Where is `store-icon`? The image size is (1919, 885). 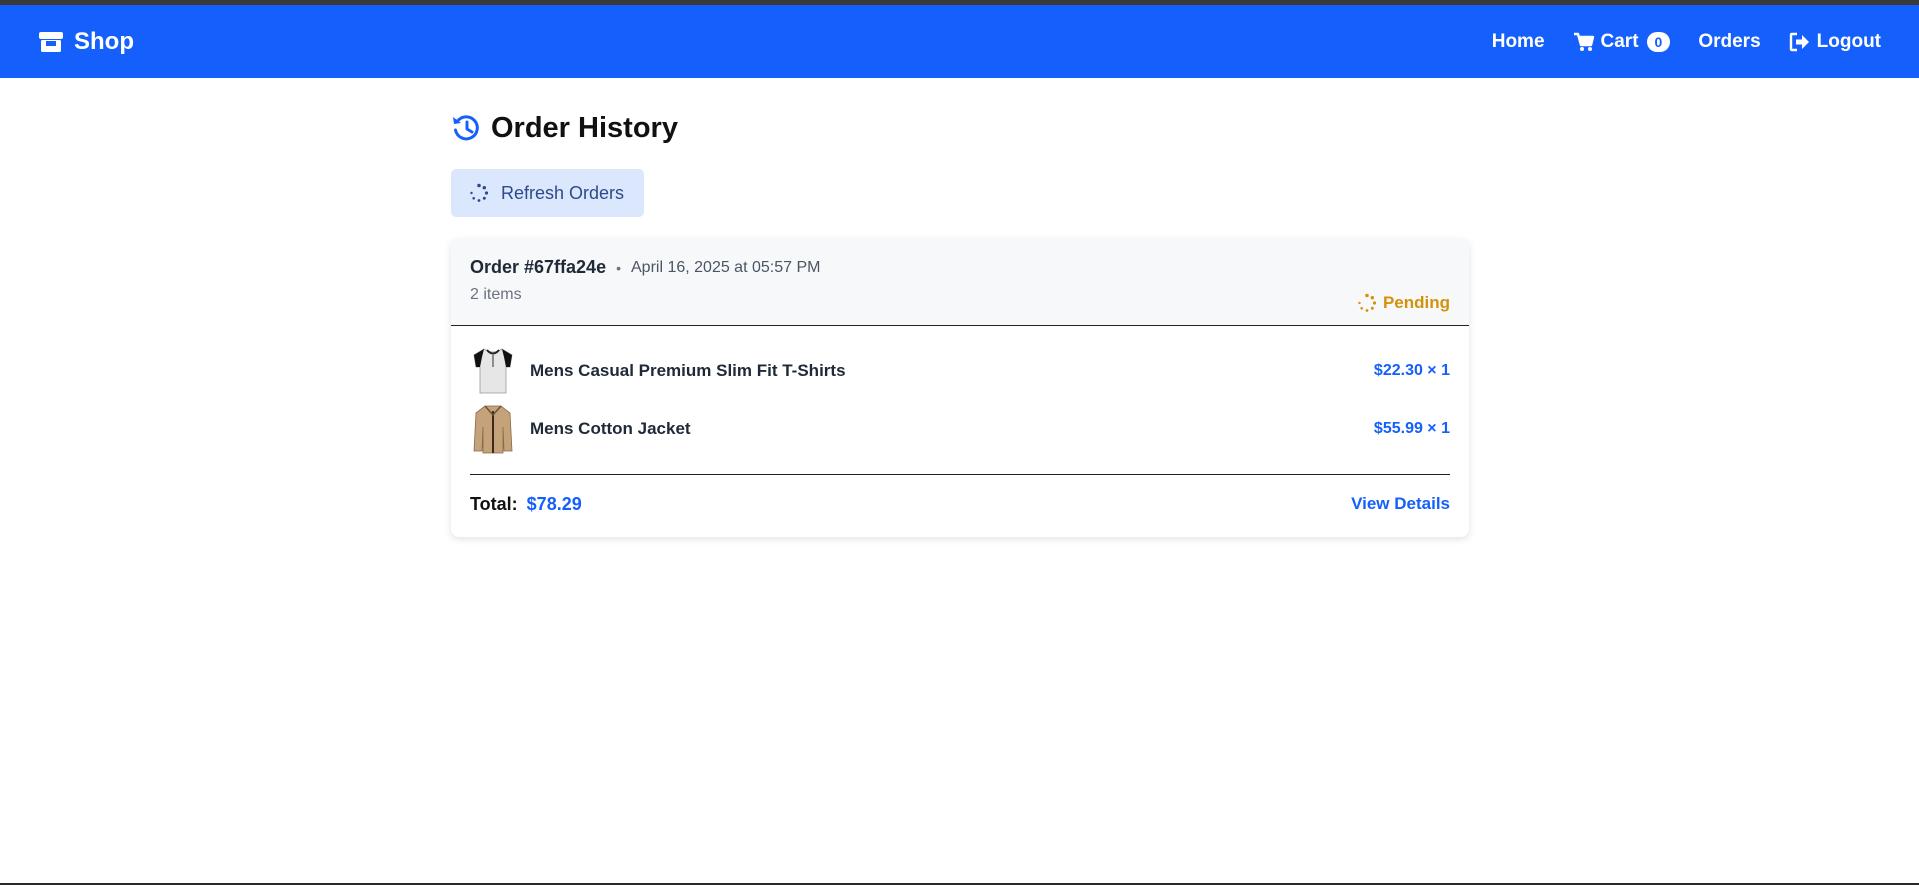
store-icon is located at coordinates (51, 41).